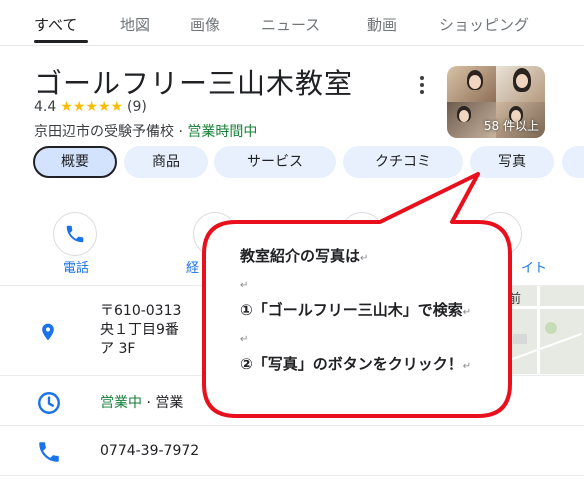 The width and height of the screenshot is (584, 487). What do you see at coordinates (121, 403) in the screenshot?
I see `hours-open-status: 営業中` at bounding box center [121, 403].